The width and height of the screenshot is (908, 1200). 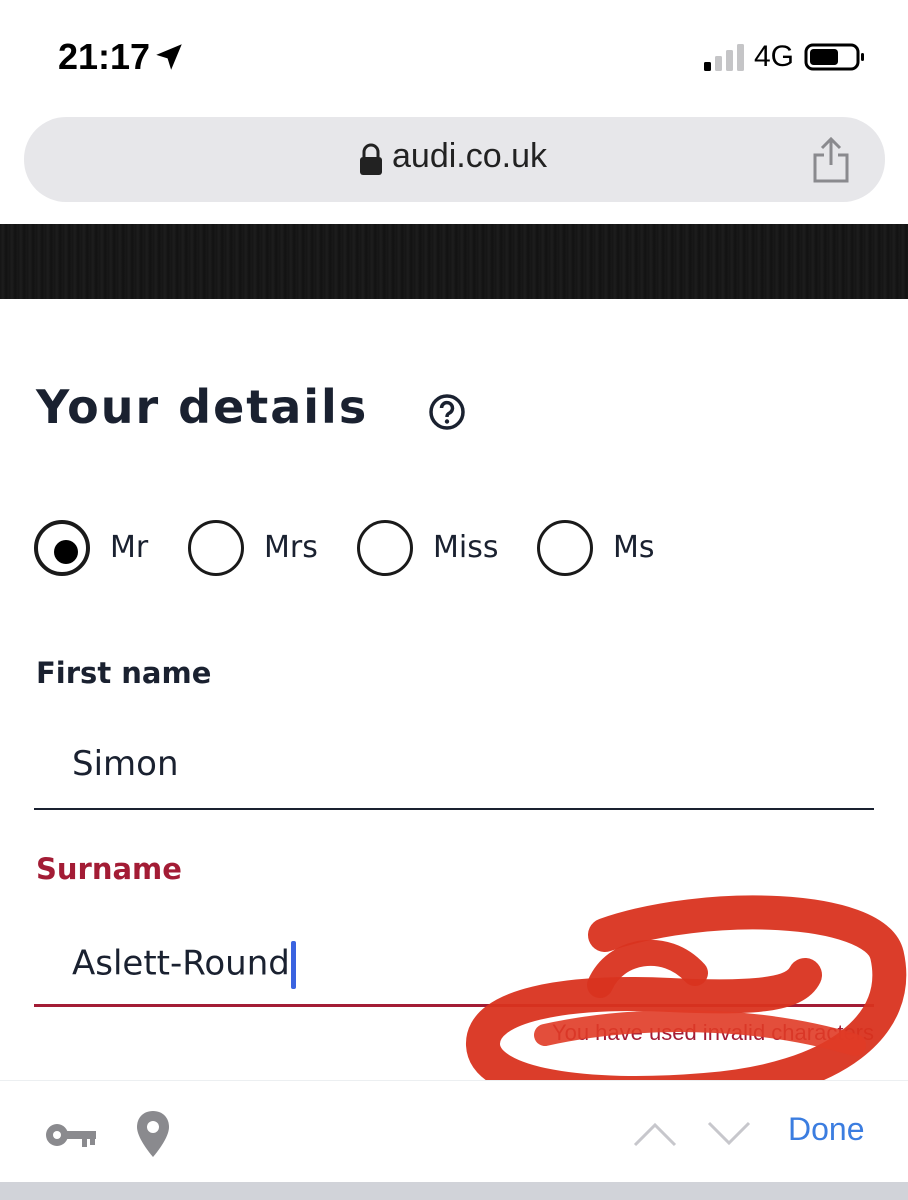 What do you see at coordinates (447, 412) in the screenshot?
I see `help-icon` at bounding box center [447, 412].